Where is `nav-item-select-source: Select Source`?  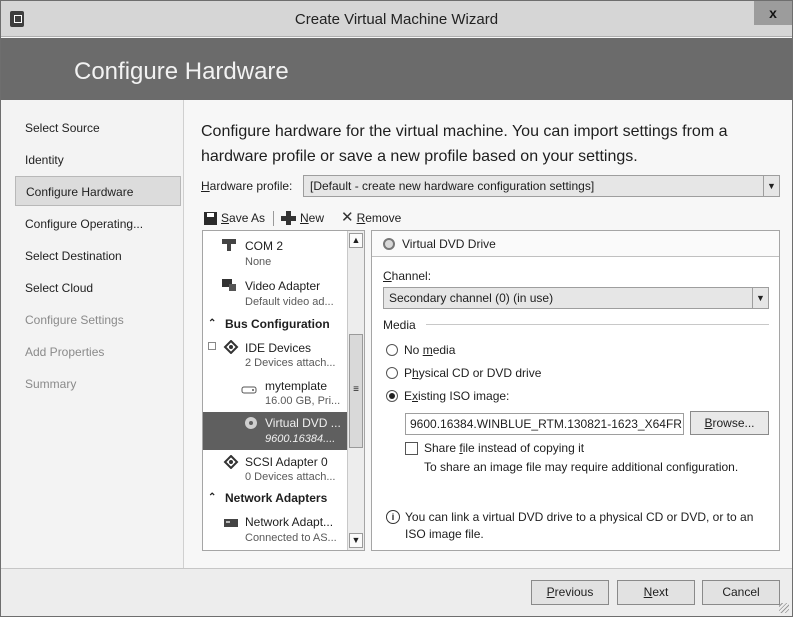 nav-item-select-source: Select Source is located at coordinates (98, 128).